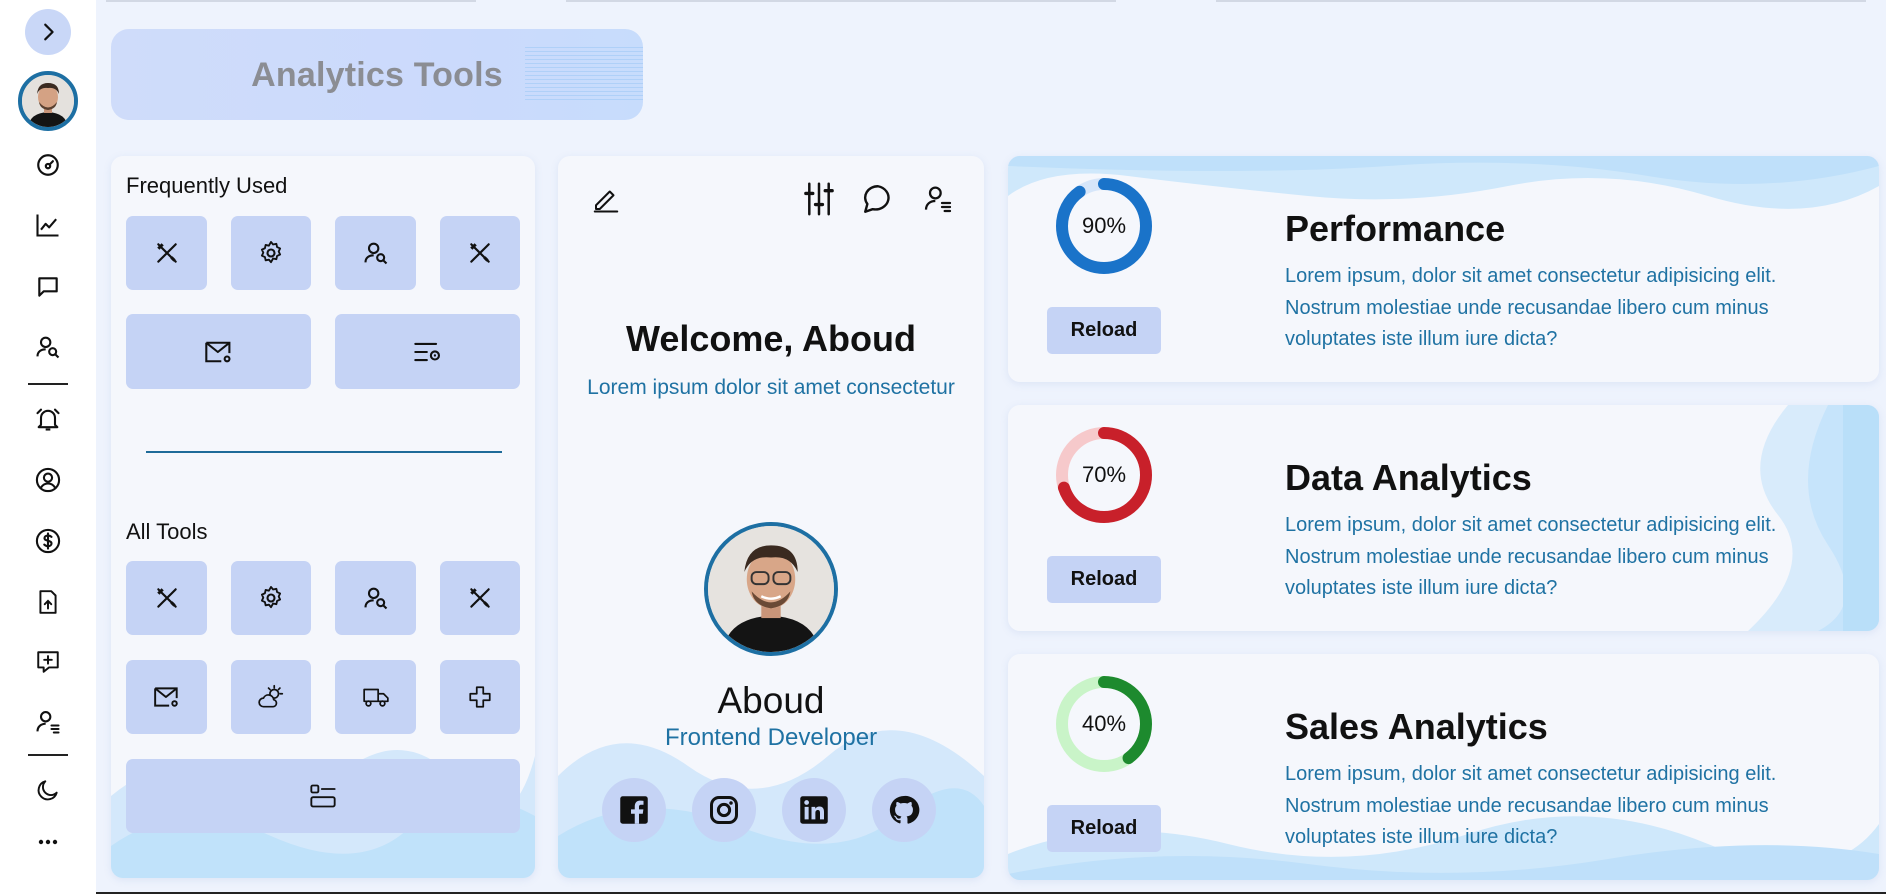  I want to click on all-tools-title: All Tools, so click(167, 531).